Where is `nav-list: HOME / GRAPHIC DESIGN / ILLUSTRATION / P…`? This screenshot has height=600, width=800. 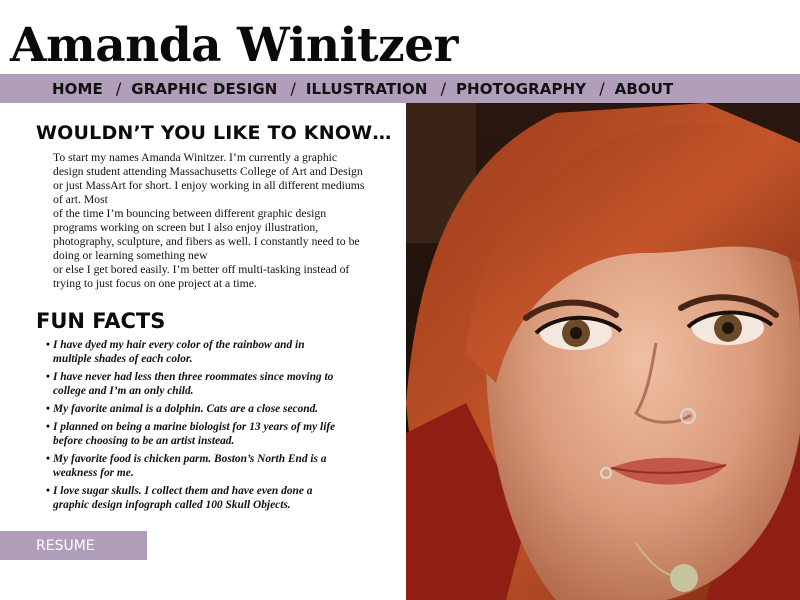
nav-list: HOME / GRAPHIC DESIGN / ILLUSTRATION / P… is located at coordinates (362, 88).